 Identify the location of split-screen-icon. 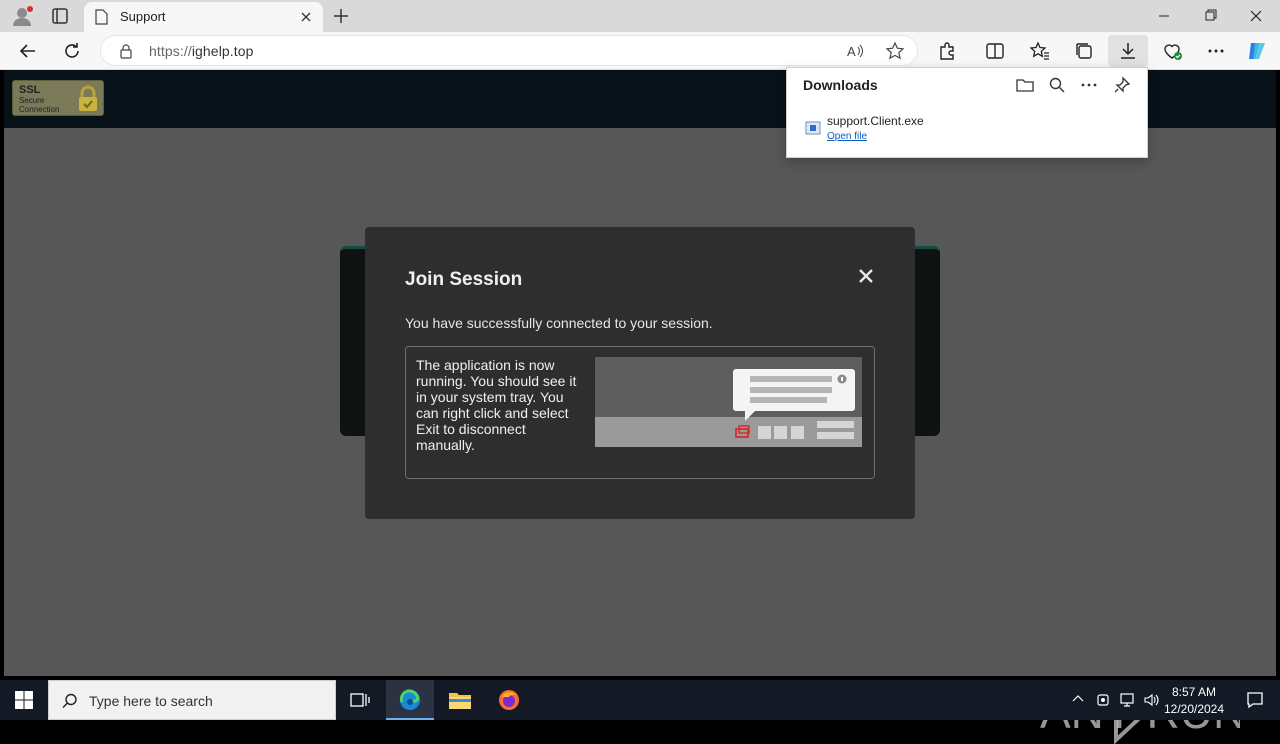
(995, 51).